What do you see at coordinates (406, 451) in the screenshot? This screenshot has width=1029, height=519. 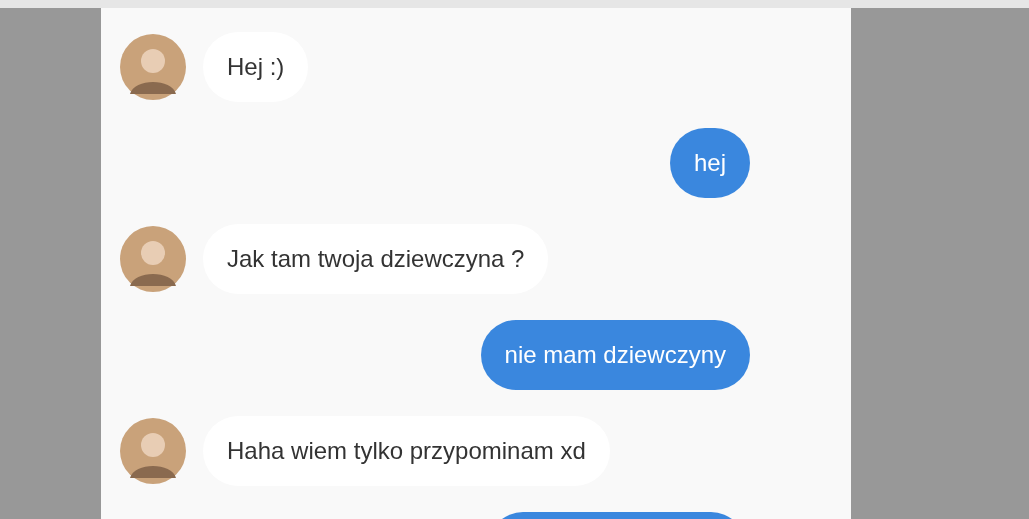 I see `received-message: Haha wiem tylko przypominam xd` at bounding box center [406, 451].